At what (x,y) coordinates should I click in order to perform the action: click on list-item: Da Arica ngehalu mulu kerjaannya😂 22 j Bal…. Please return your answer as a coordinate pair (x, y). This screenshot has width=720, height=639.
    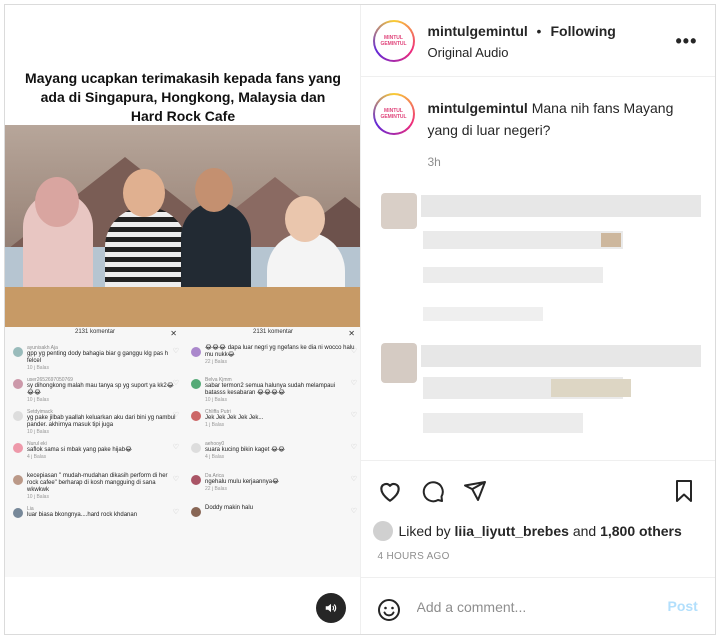
    Looking at the image, I should click on (274, 486).